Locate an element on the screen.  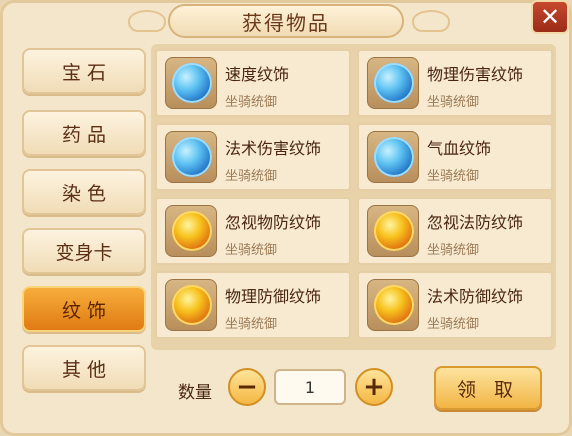
item-name: 物理伤害纹饰 is located at coordinates (475, 74).